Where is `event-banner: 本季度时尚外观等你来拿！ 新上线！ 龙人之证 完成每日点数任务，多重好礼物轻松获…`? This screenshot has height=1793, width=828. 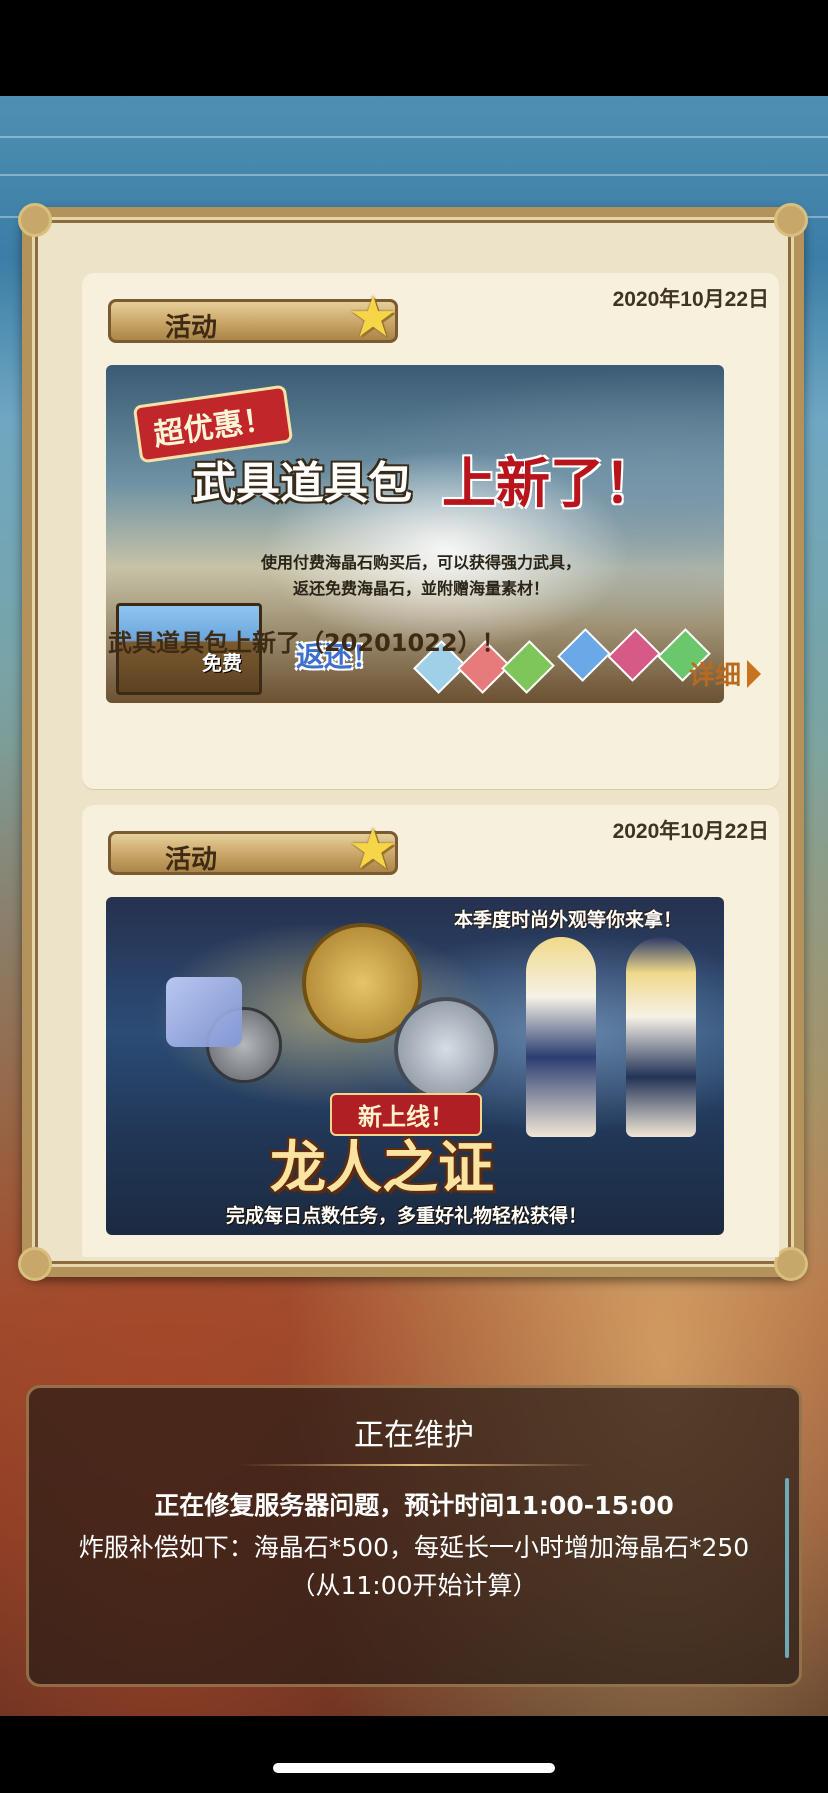
event-banner: 本季度时尚外观等你来拿！ 新上线！ 龙人之证 完成每日点数任务，多重好礼物轻松获… is located at coordinates (415, 1066).